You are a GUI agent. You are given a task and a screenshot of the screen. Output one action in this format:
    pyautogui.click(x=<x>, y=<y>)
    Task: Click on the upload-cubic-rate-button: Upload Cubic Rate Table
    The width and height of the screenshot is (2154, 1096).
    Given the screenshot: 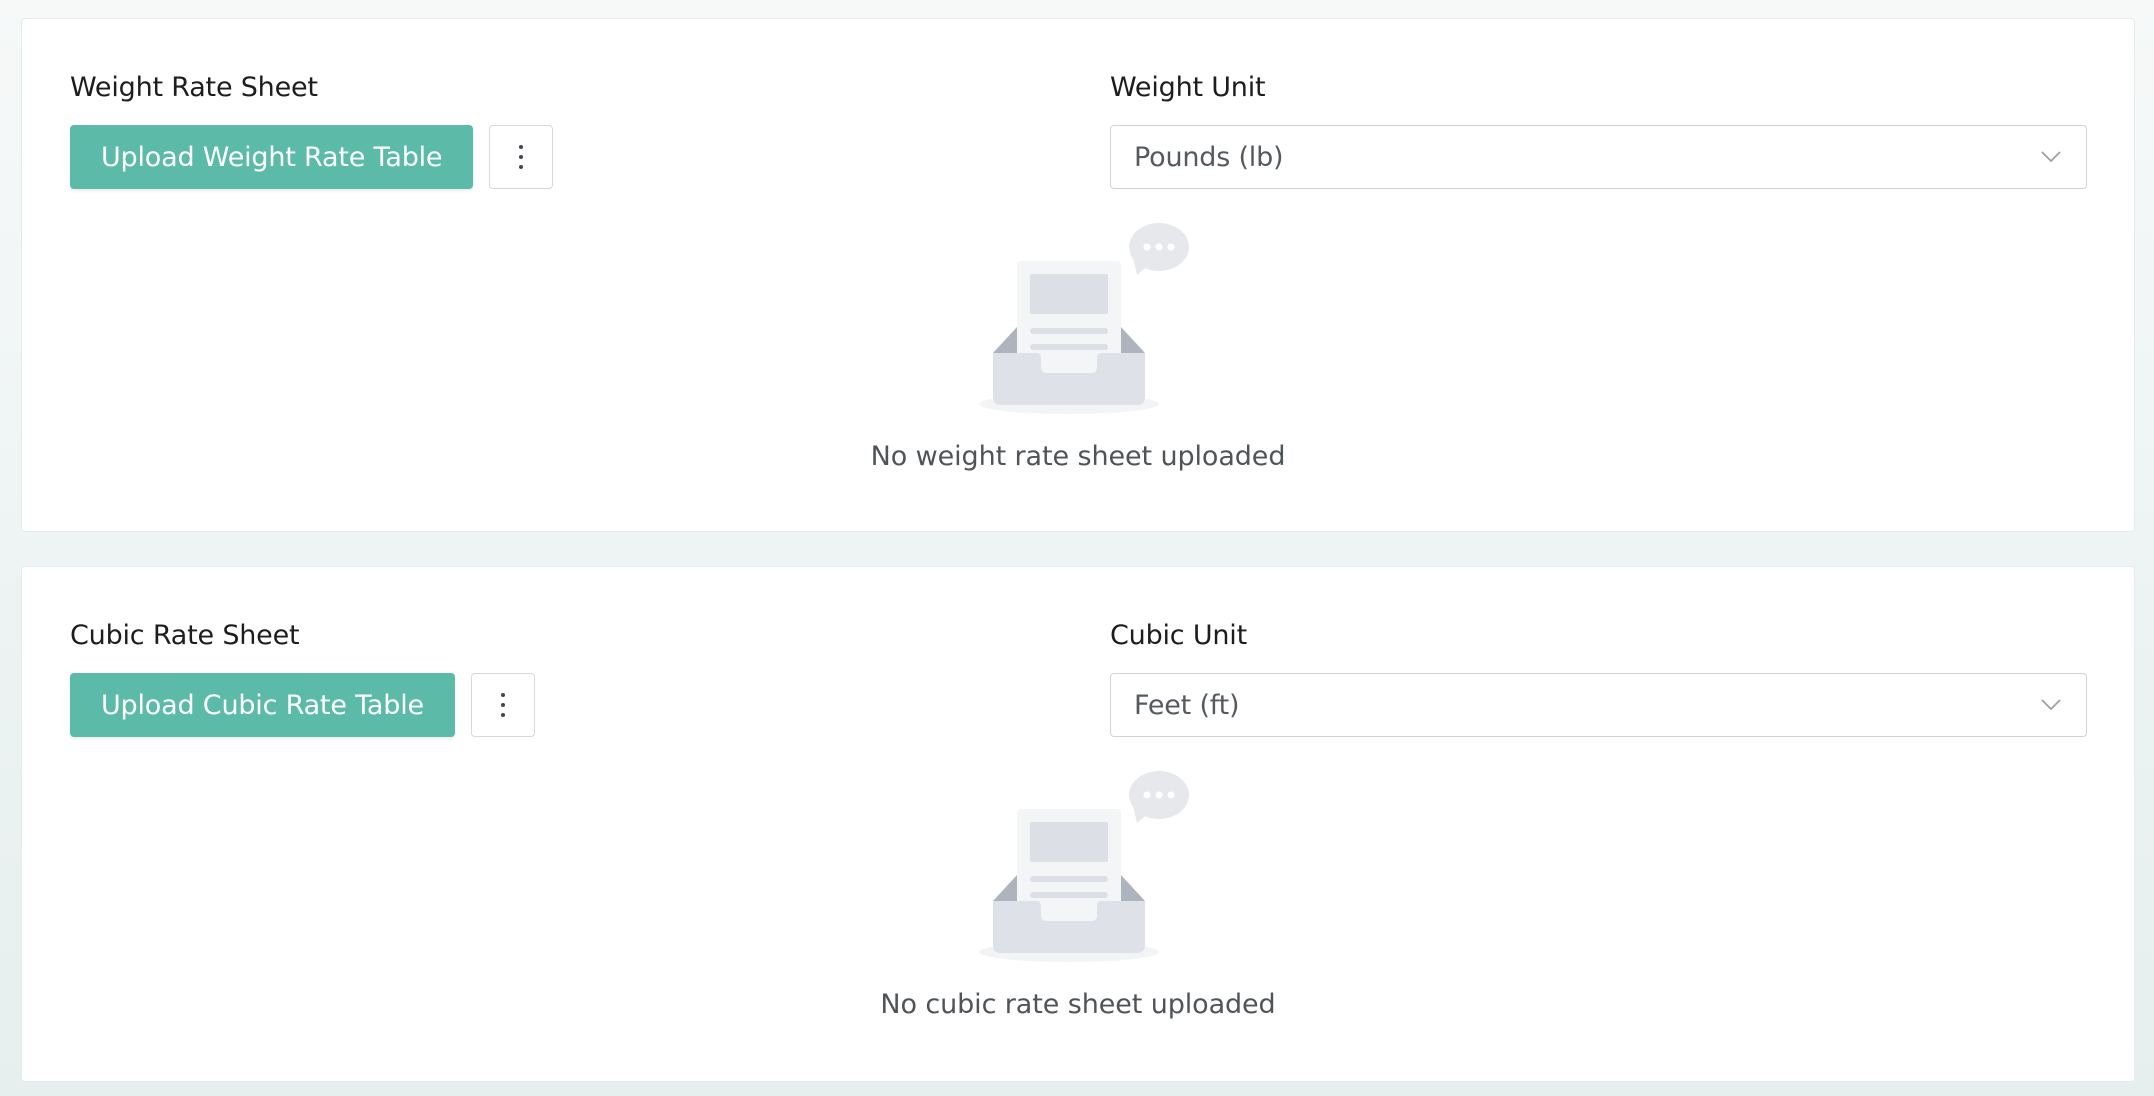 What is the action you would take?
    pyautogui.click(x=262, y=705)
    